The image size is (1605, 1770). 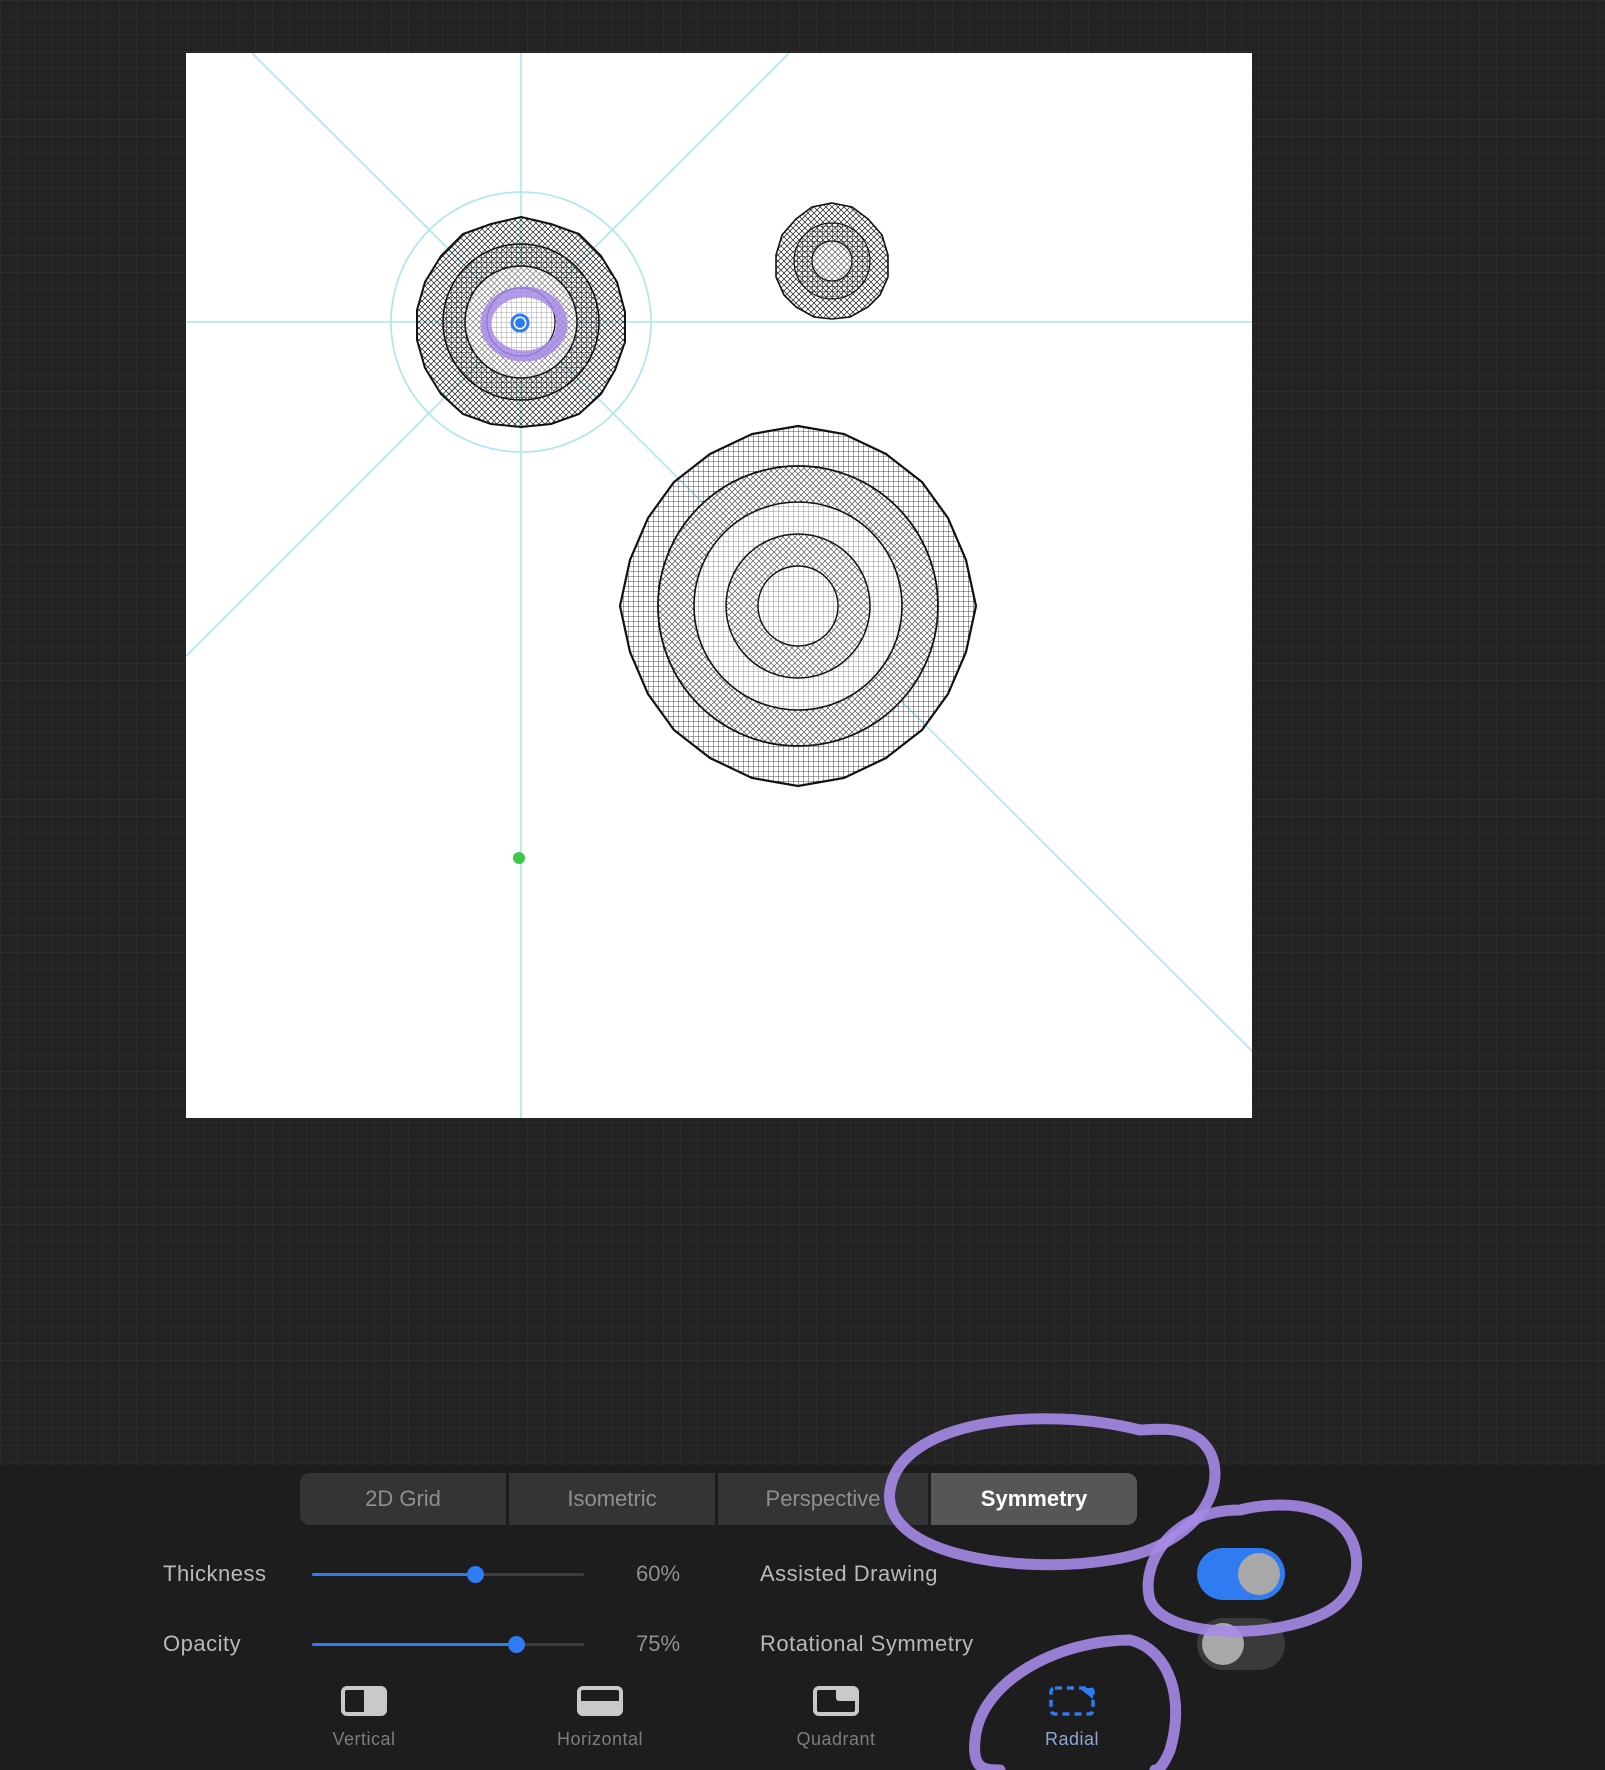 What do you see at coordinates (798, 606) in the screenshot?
I see `mandala-large` at bounding box center [798, 606].